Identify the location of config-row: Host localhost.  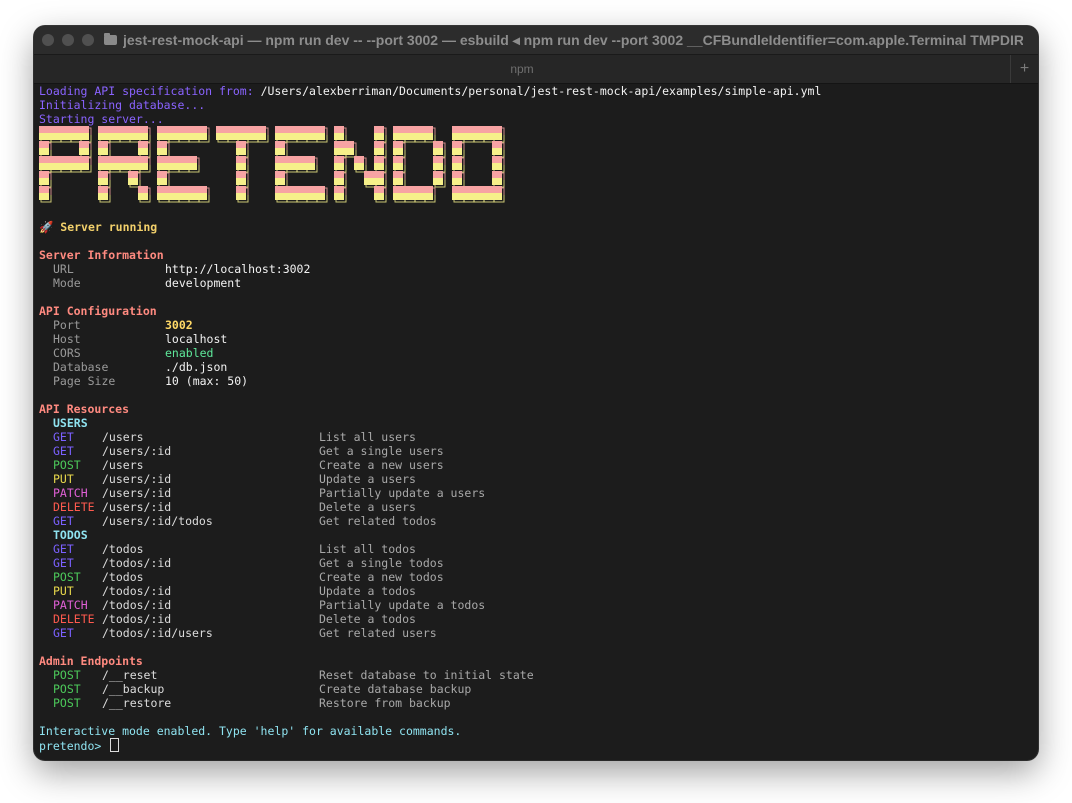
(536, 339).